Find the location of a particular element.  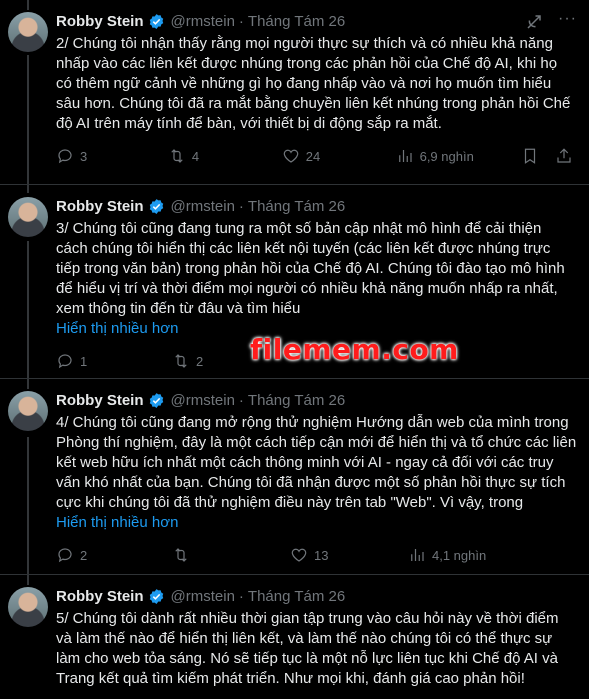

repost-count: 4 is located at coordinates (195, 156).